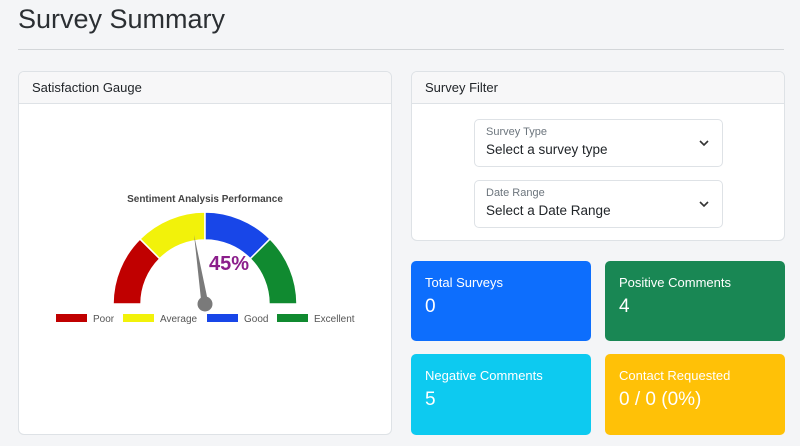 Image resolution: width=800 pixels, height=446 pixels. What do you see at coordinates (675, 375) in the screenshot?
I see `contact-requested-label: Contact Requested` at bounding box center [675, 375].